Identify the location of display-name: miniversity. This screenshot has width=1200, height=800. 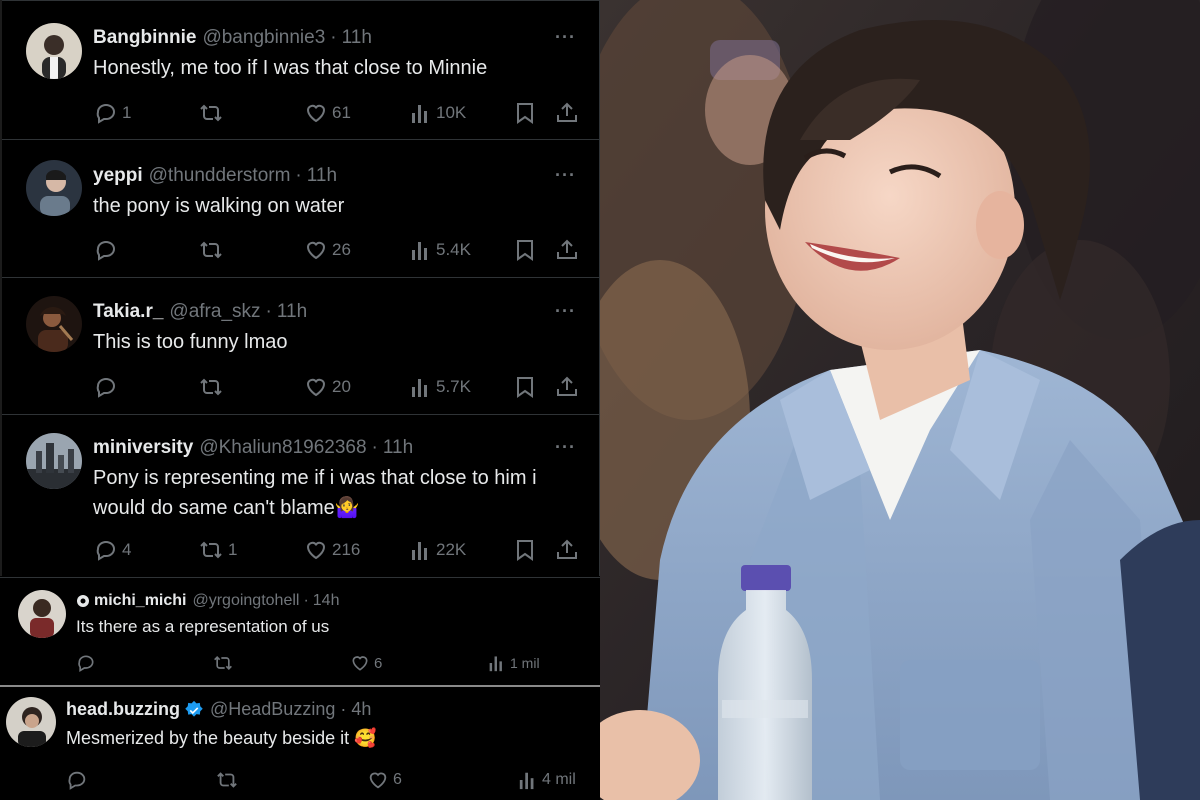
(143, 448).